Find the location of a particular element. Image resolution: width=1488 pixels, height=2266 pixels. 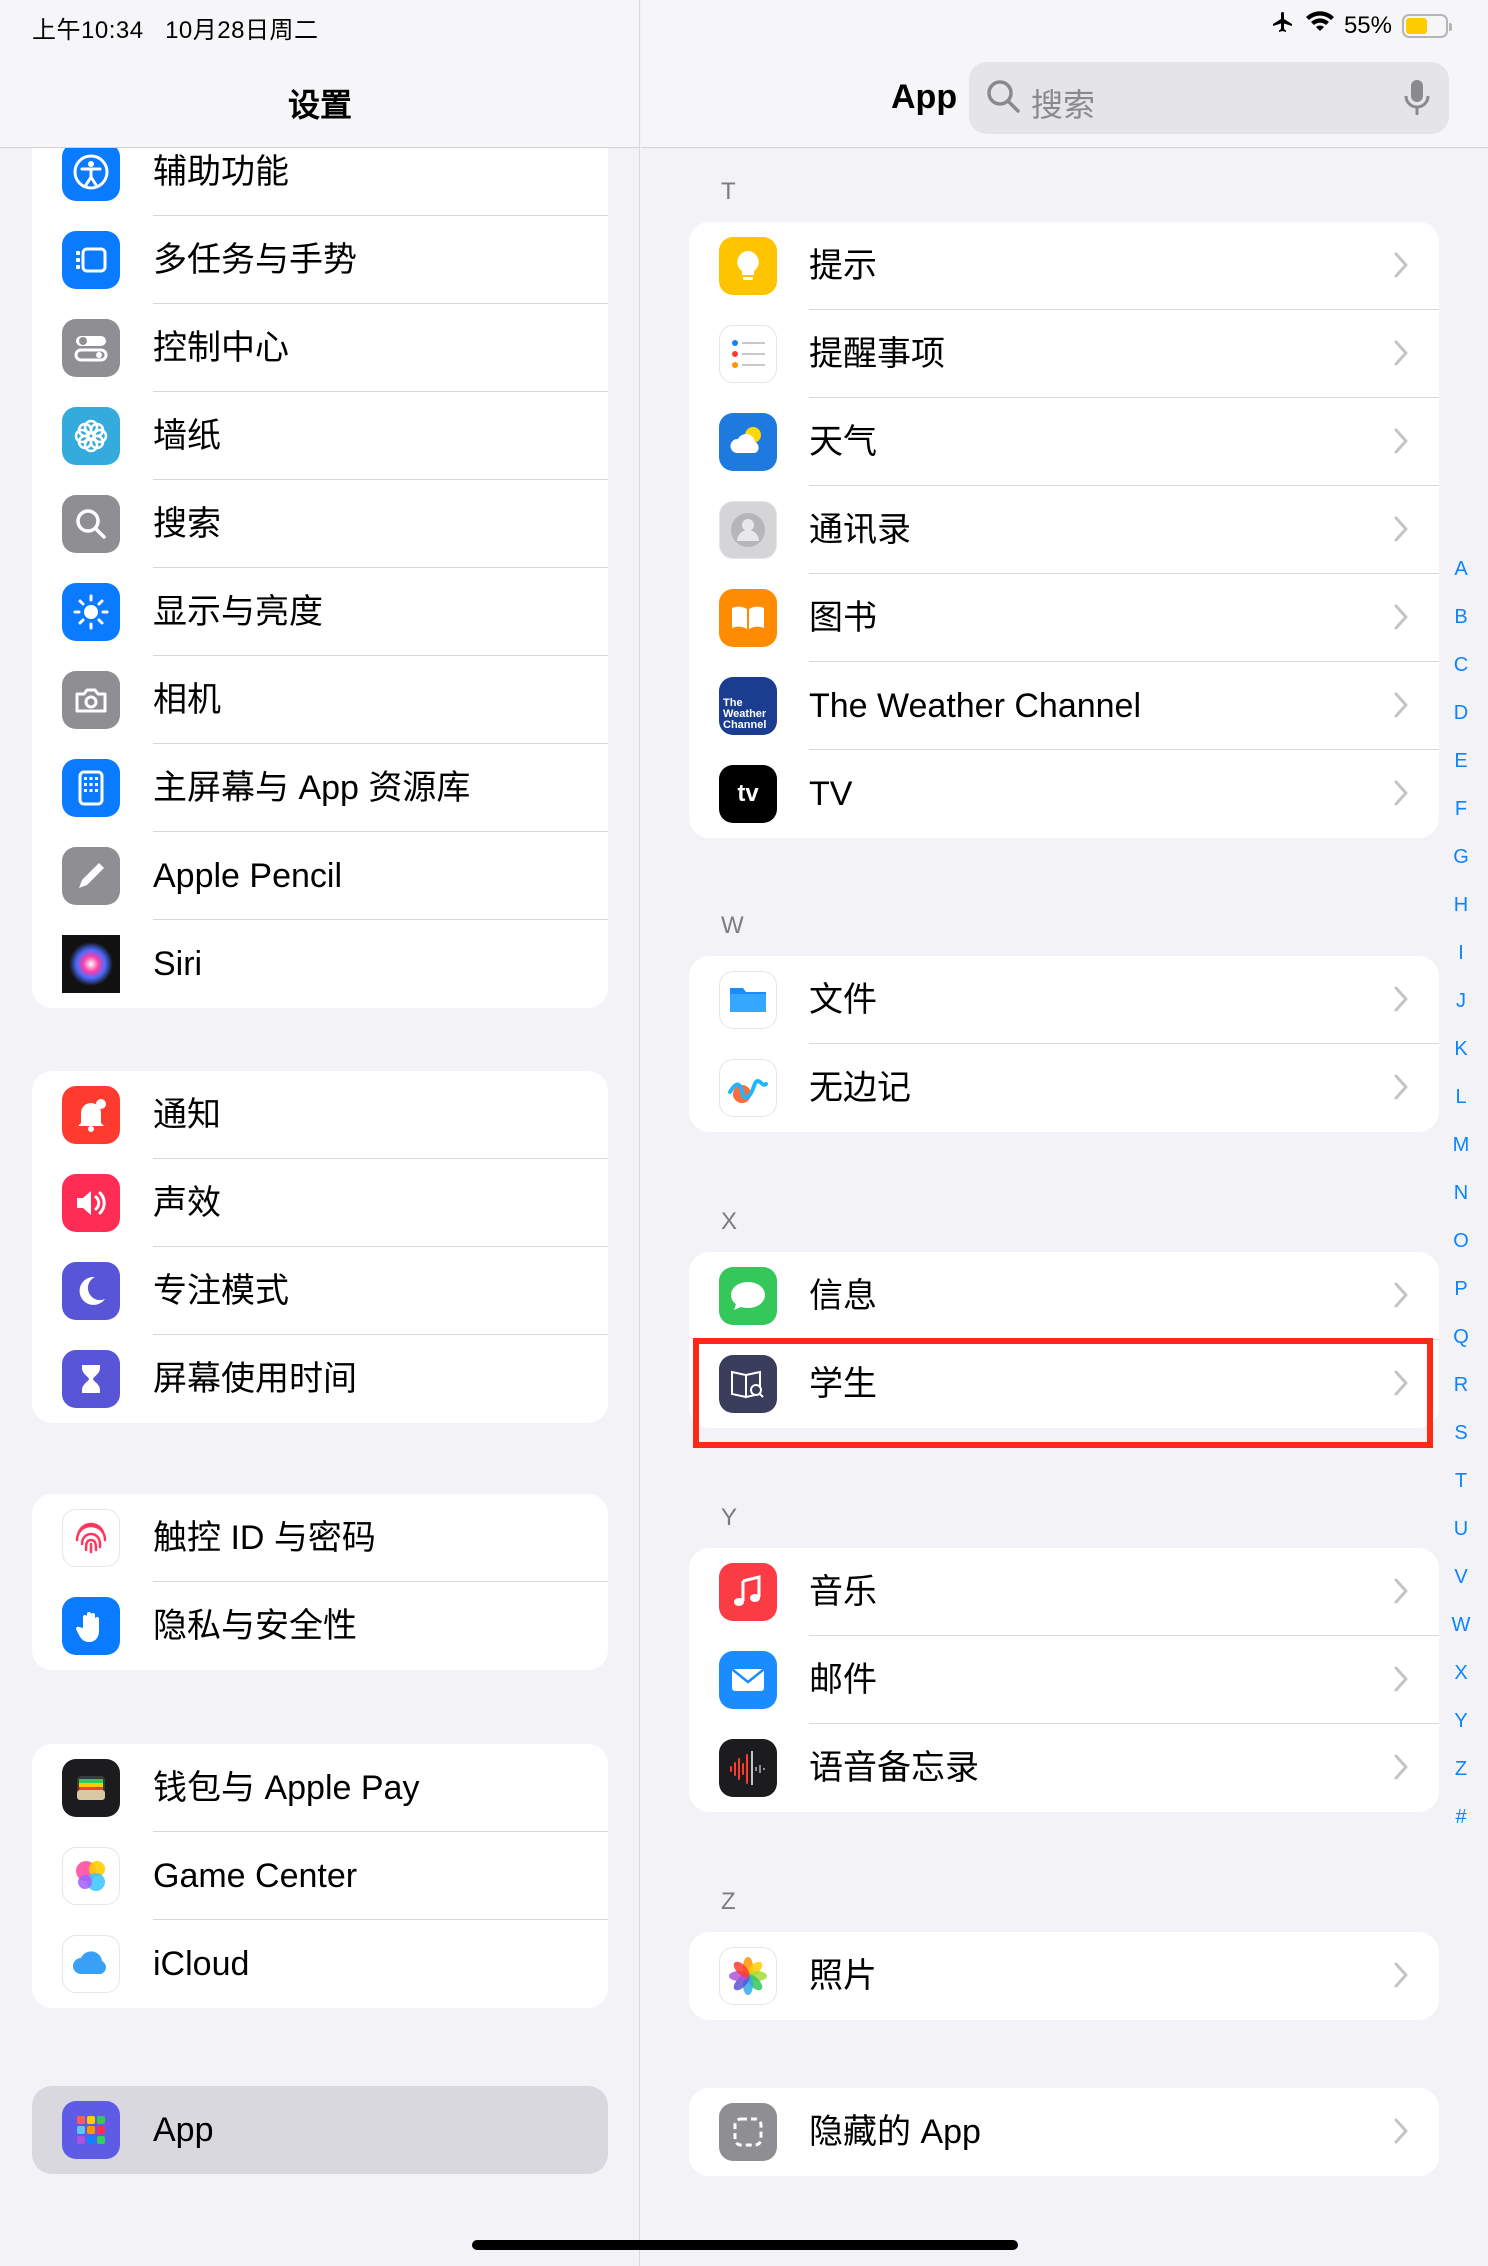

index-letter: H is located at coordinates (1461, 905).